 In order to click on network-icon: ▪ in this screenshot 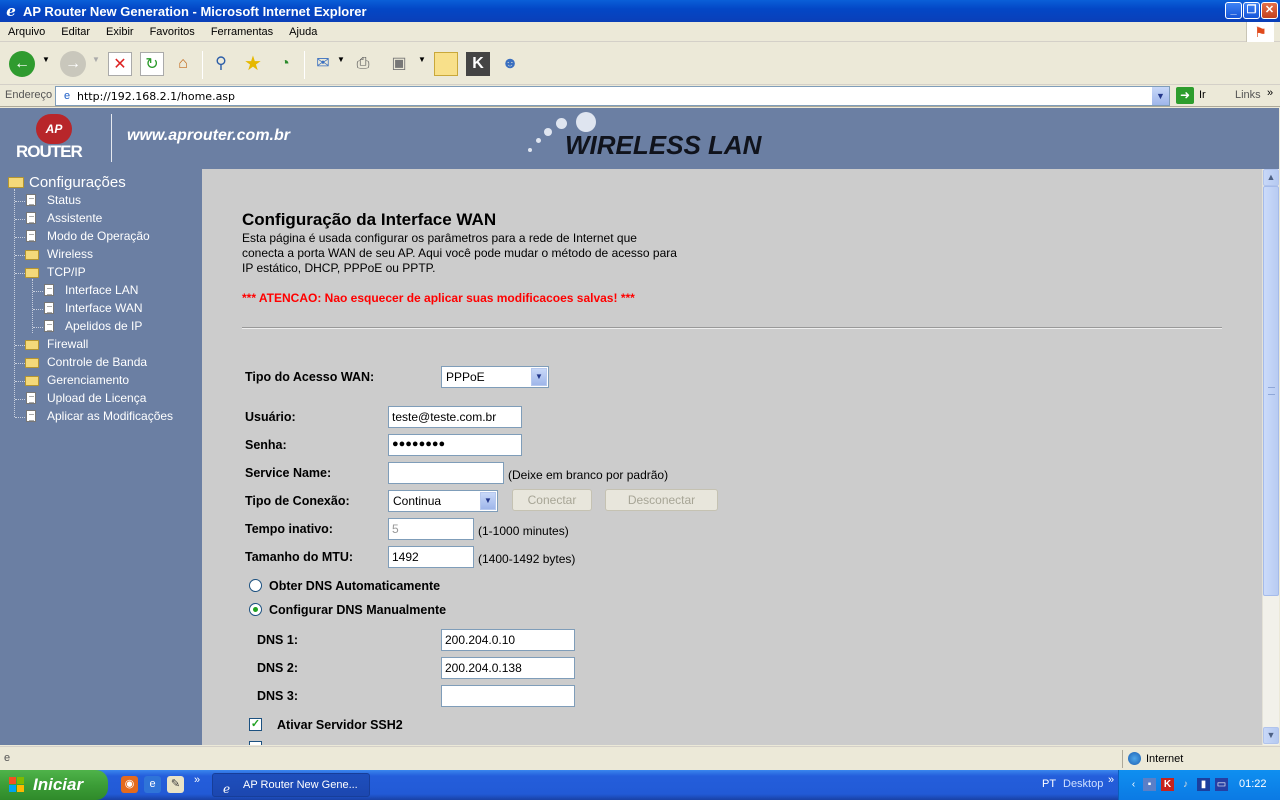, I will do `click(1149, 784)`.